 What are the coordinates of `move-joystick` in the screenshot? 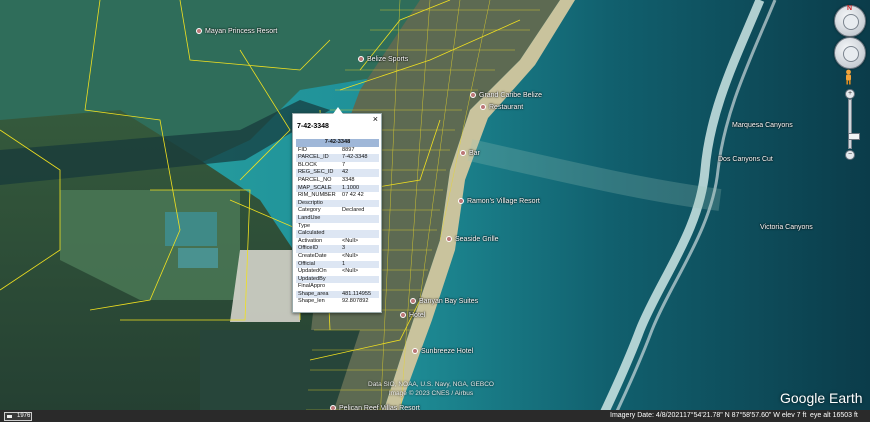 It's located at (851, 54).